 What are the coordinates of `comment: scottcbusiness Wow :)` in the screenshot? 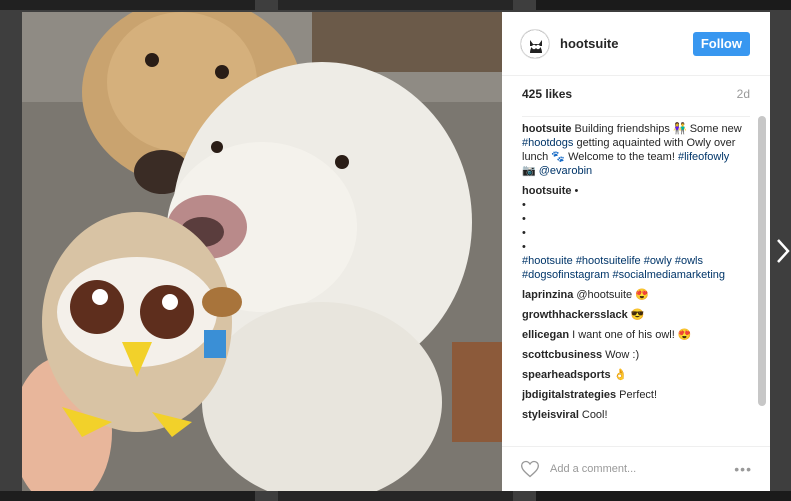 It's located at (634, 355).